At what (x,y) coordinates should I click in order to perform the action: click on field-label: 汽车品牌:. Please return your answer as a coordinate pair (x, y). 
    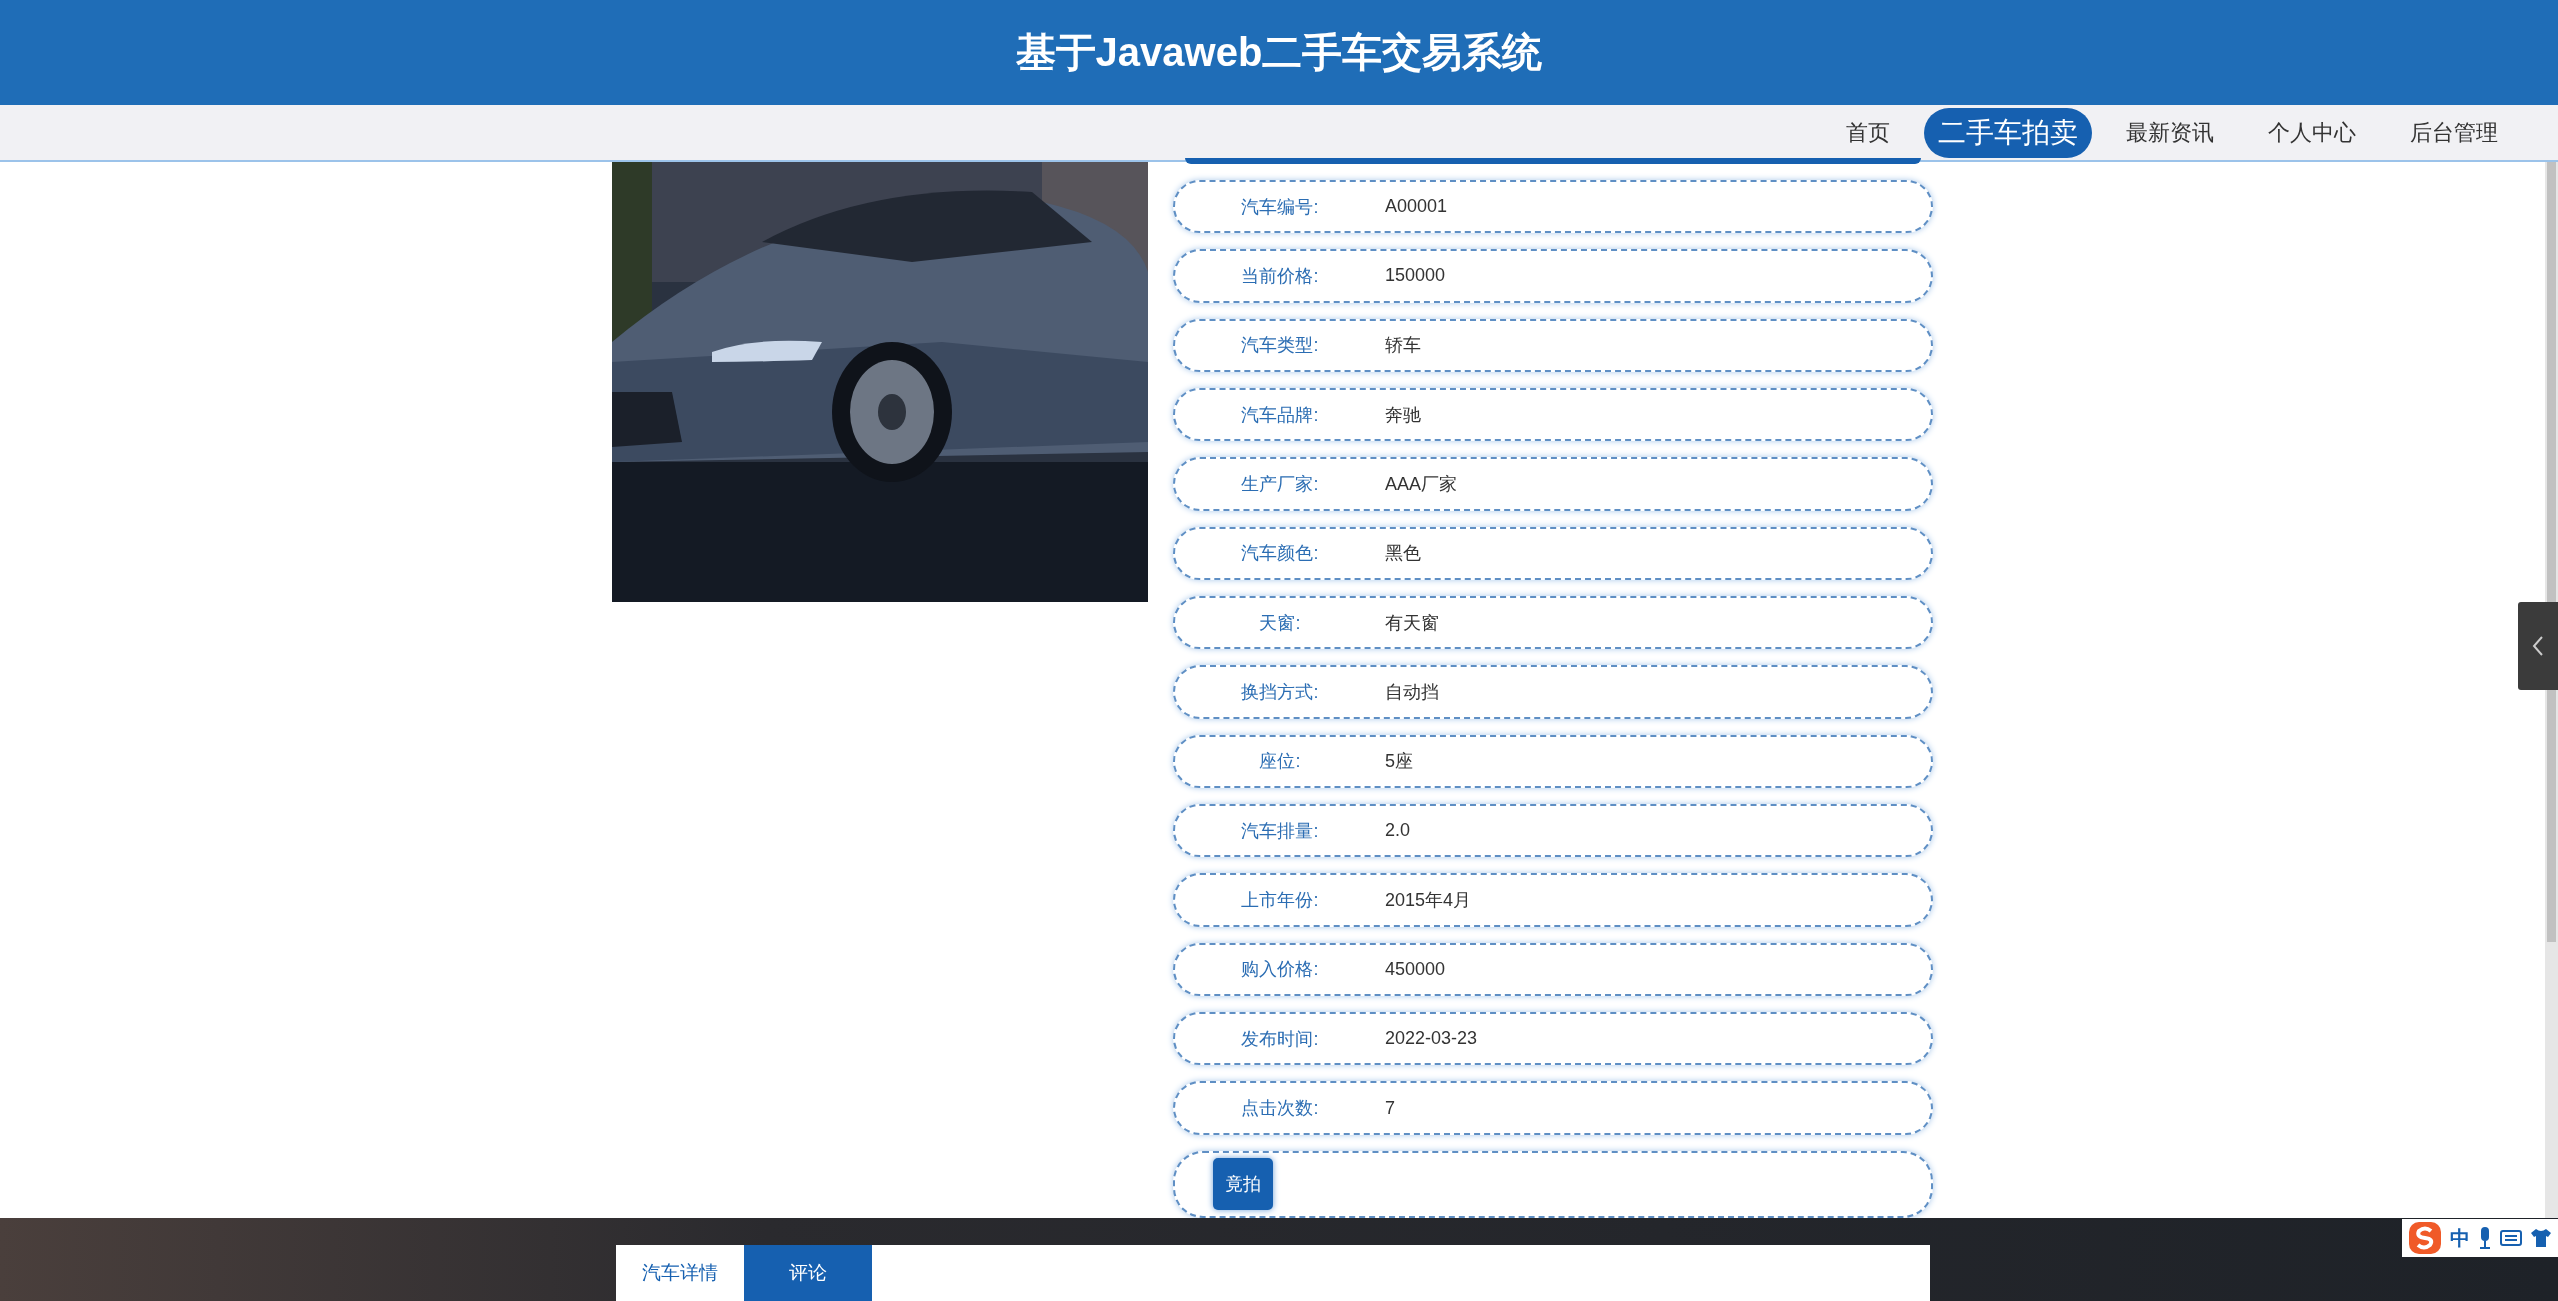
    Looking at the image, I should click on (1280, 415).